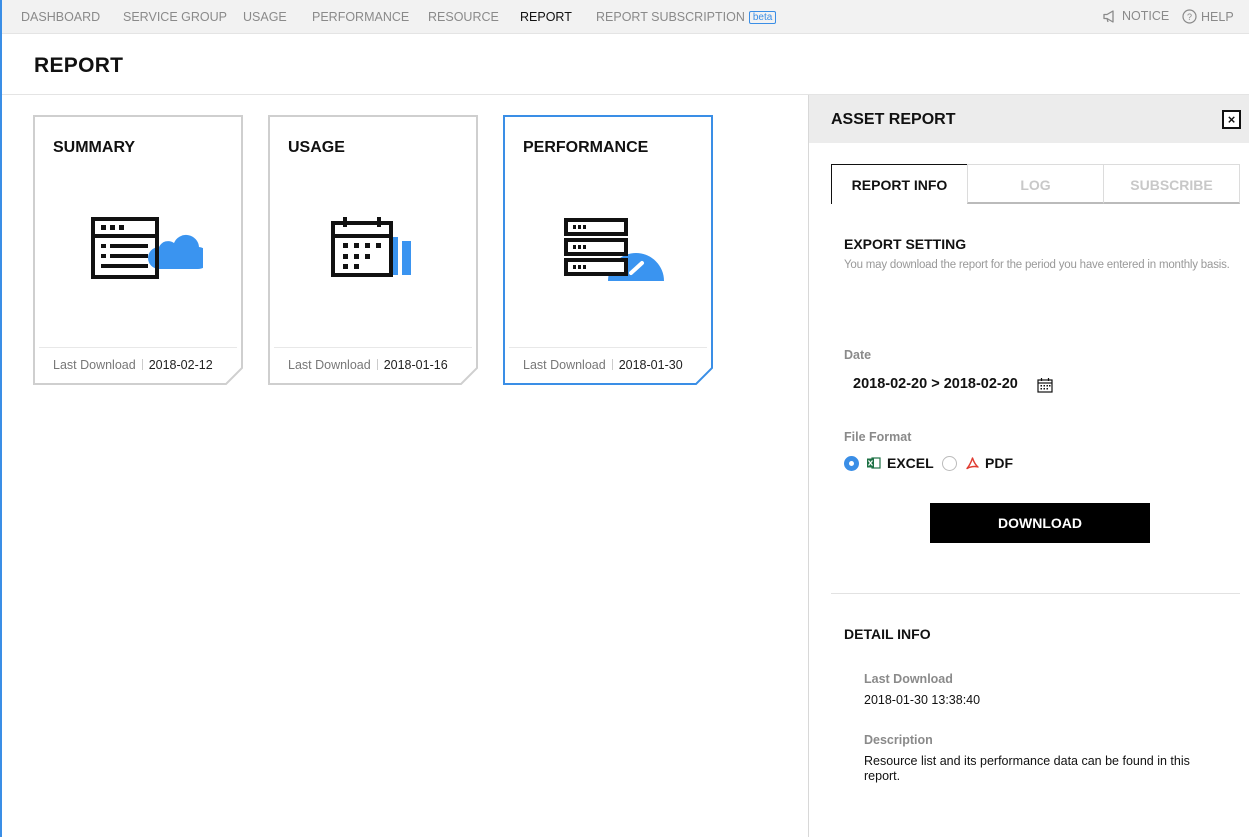  What do you see at coordinates (1045, 385) in the screenshot?
I see `calendar-icon` at bounding box center [1045, 385].